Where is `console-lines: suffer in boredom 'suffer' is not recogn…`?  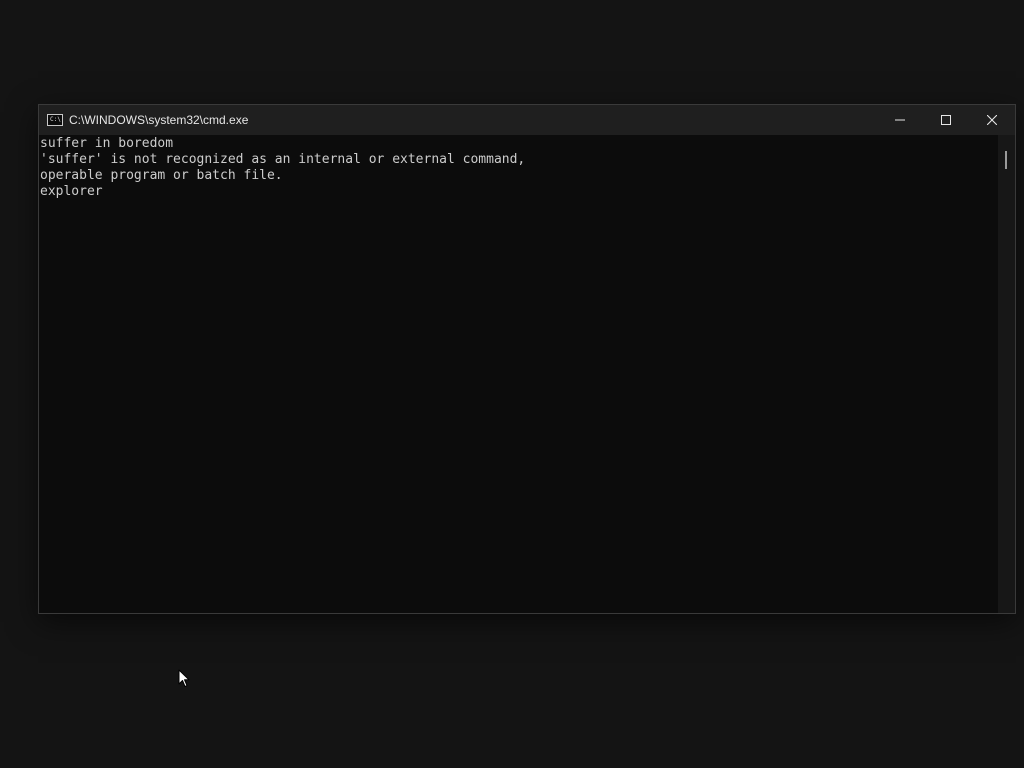
console-lines: suffer in boredom 'suffer' is not recogn… is located at coordinates (282, 168).